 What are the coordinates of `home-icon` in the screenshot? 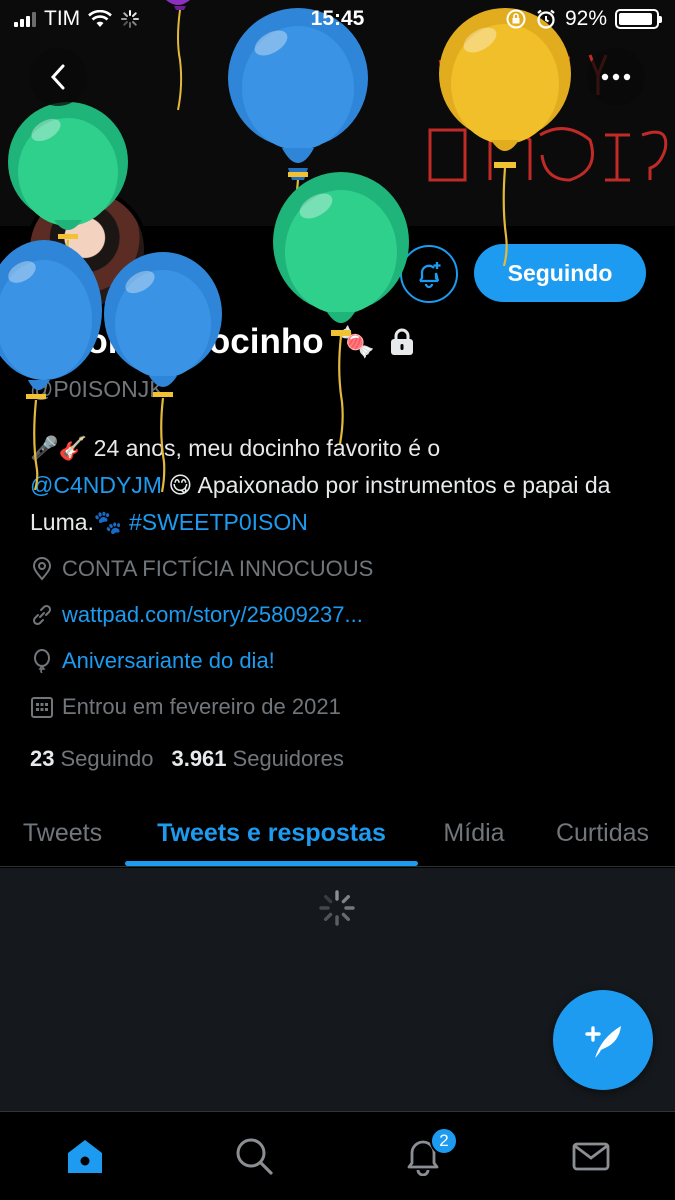 It's located at (85, 1156).